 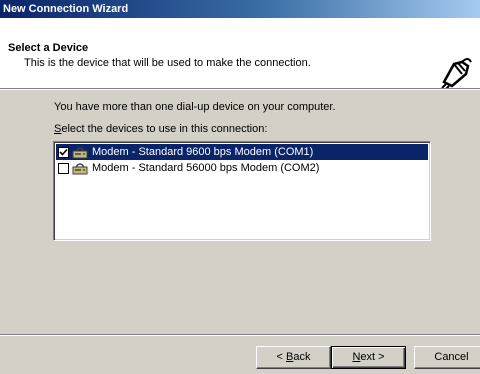 I want to click on device-checkbox-com1, so click(x=63, y=152).